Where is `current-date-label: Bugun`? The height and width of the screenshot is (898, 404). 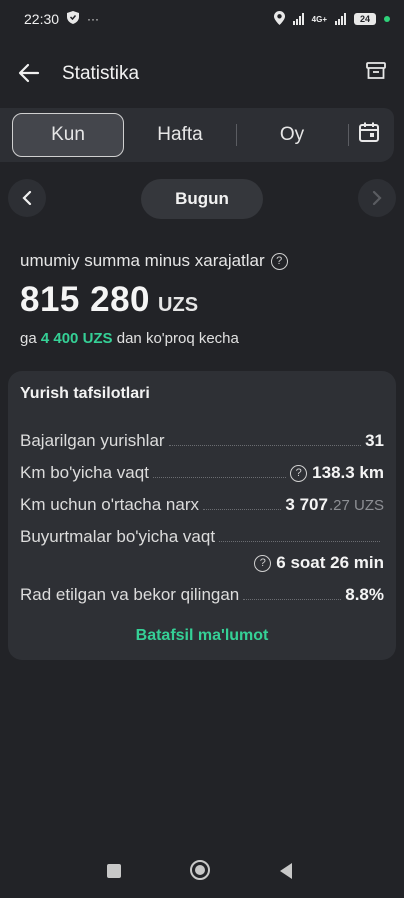 current-date-label: Bugun is located at coordinates (202, 198).